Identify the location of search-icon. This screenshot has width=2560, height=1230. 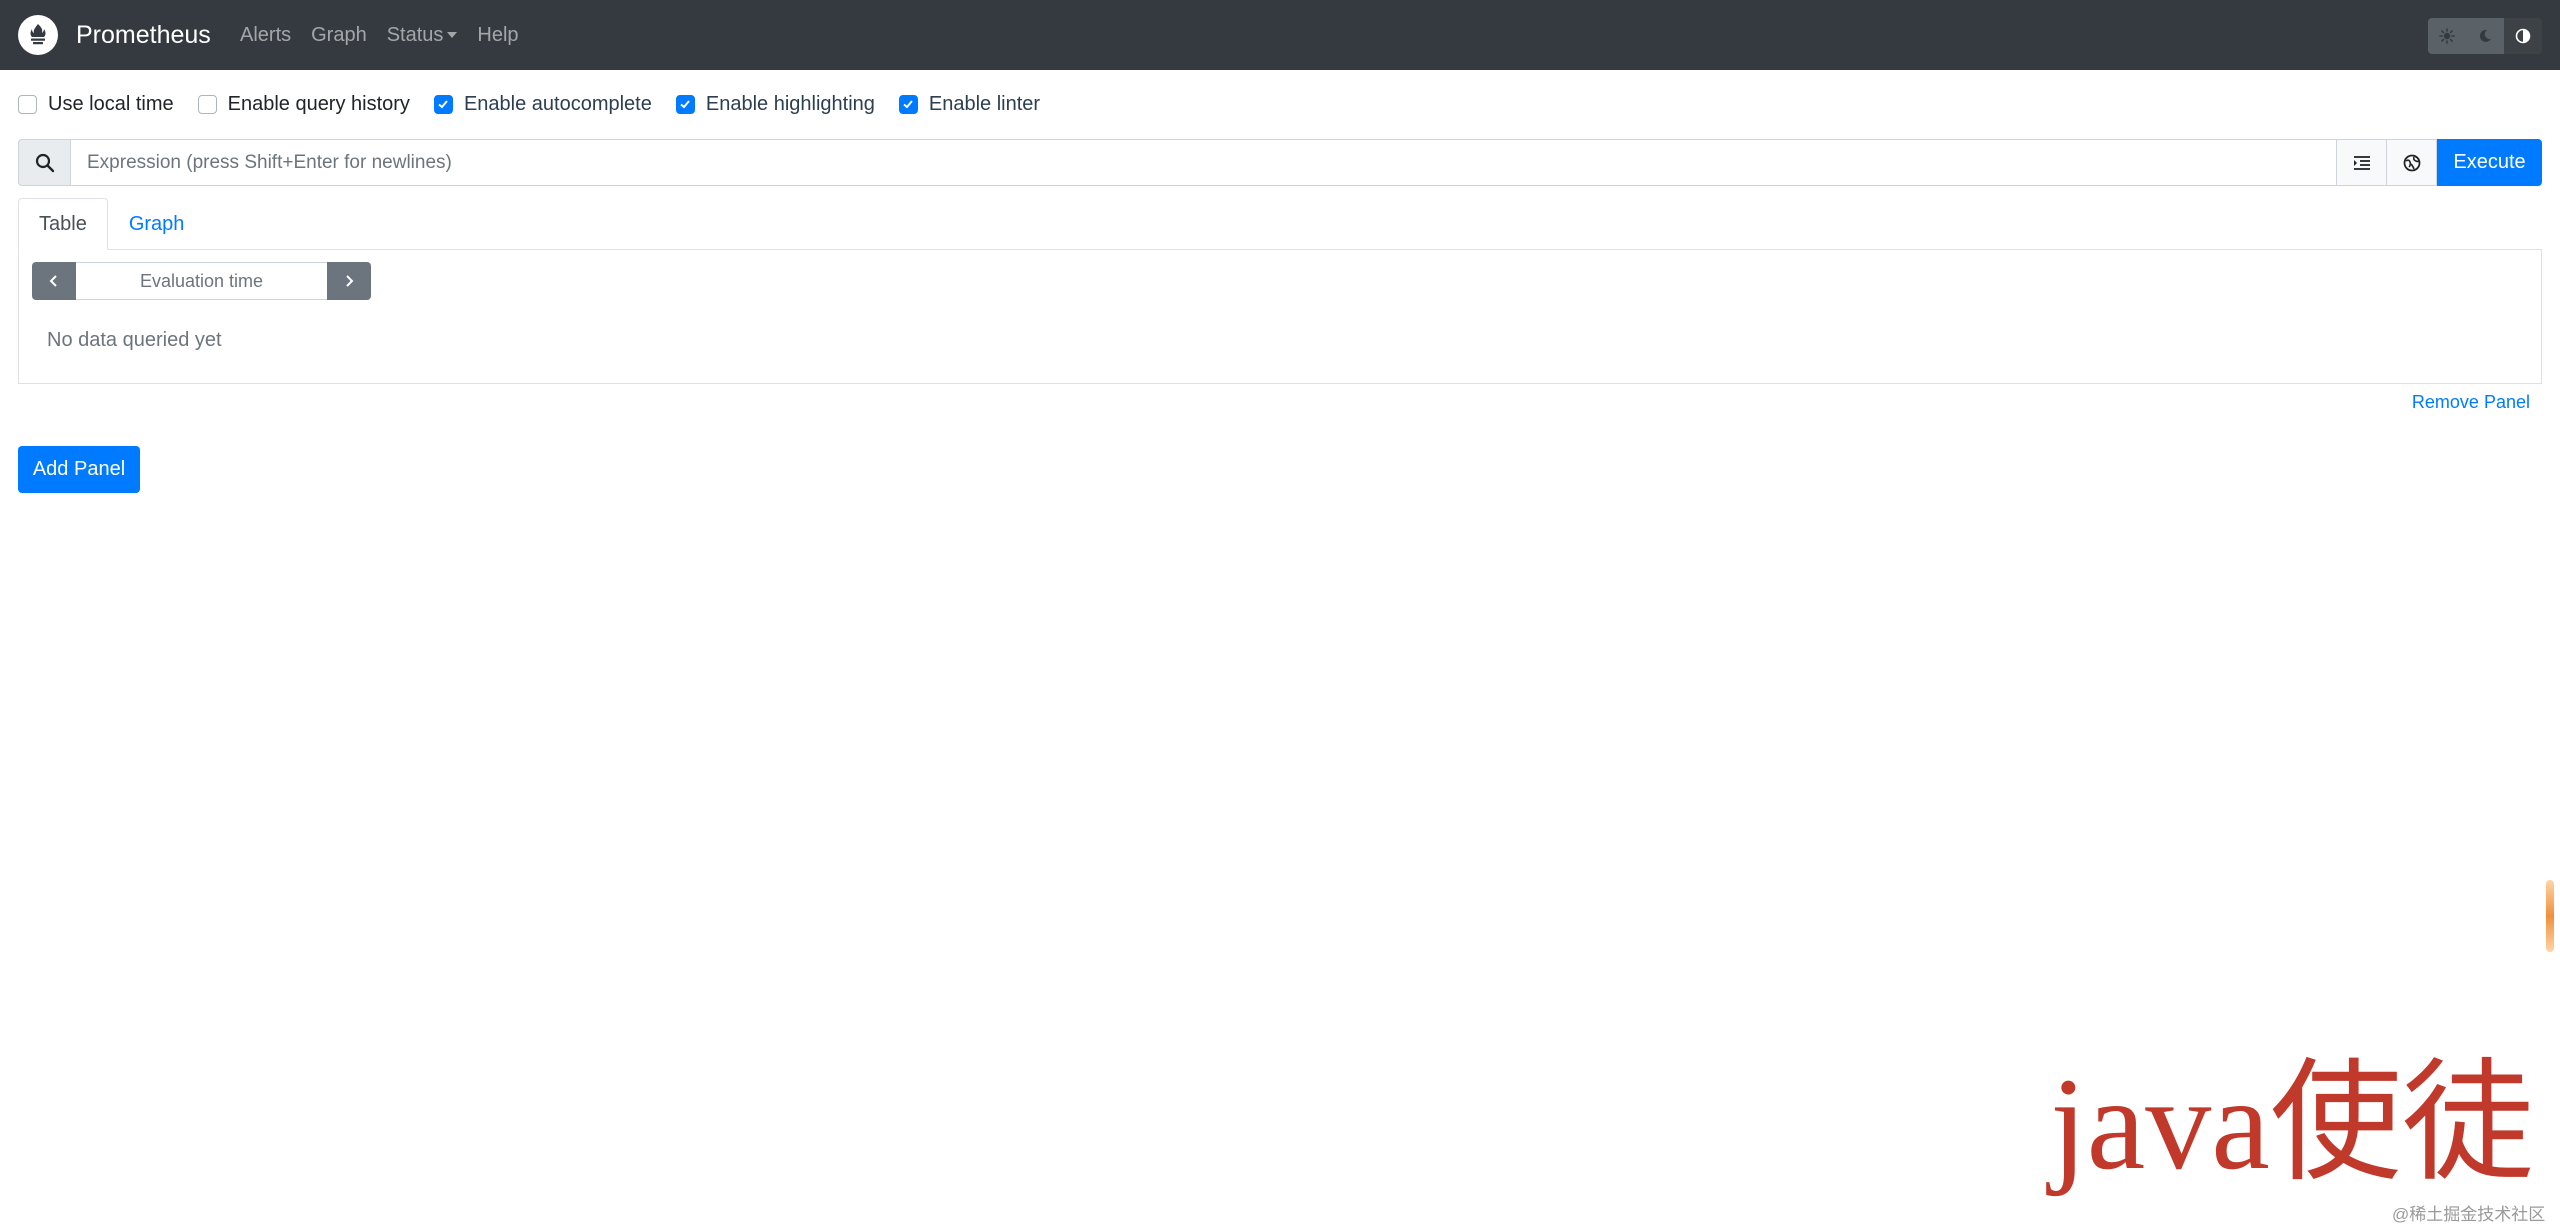
(44, 162).